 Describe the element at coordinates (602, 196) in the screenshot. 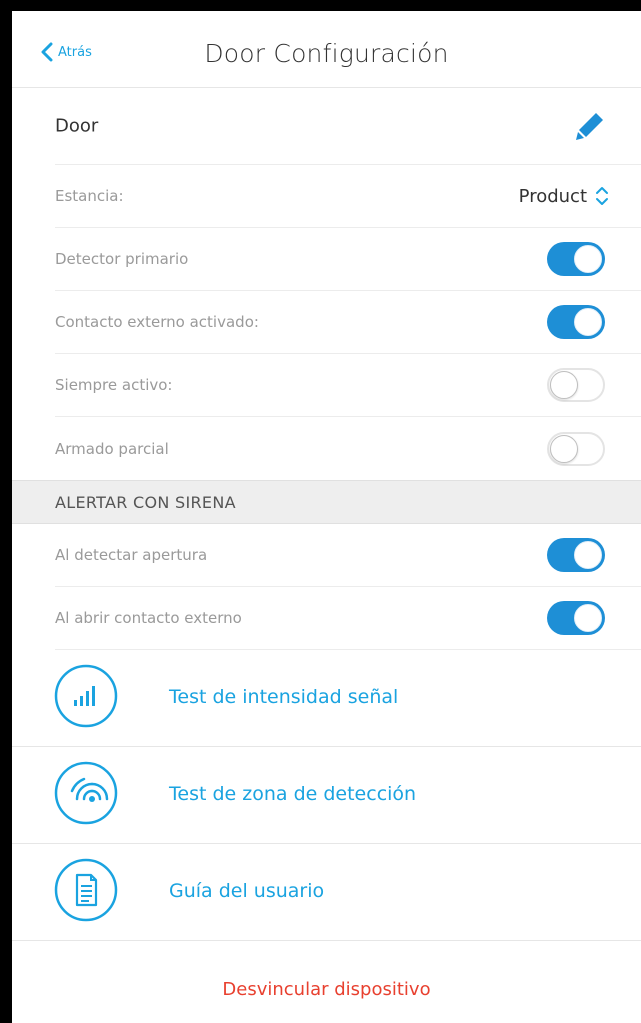

I see `updown-chevron-icon` at that location.